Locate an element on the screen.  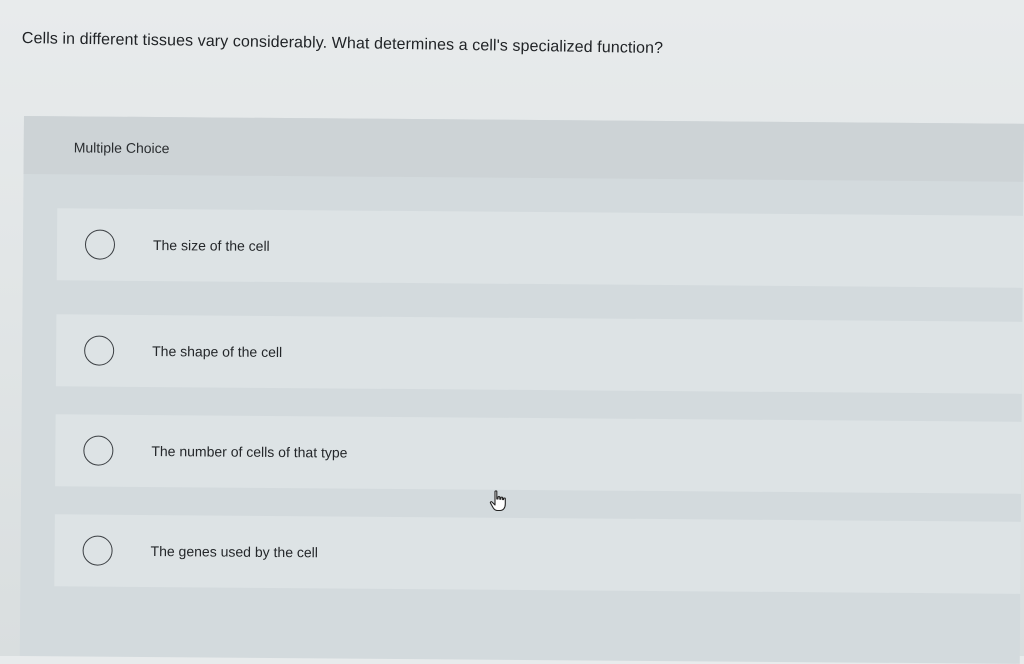
hand-pointer-icon is located at coordinates (497, 501).